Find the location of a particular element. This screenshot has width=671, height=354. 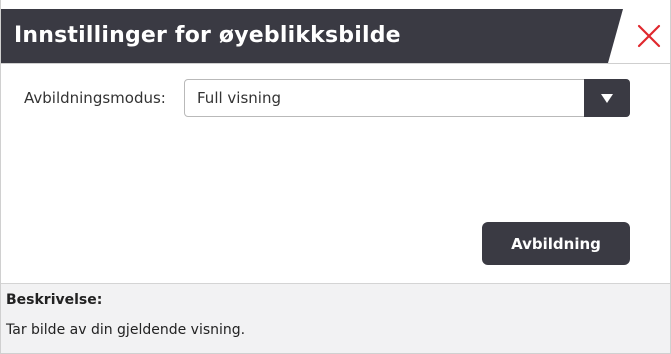

description-text: Tar bilde av din gjeldende visning. is located at coordinates (126, 330).